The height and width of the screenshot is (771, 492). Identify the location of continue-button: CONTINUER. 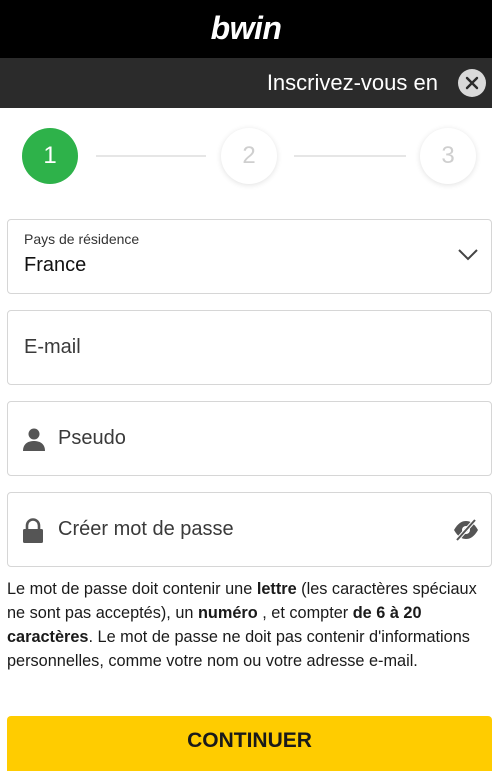
(249, 743).